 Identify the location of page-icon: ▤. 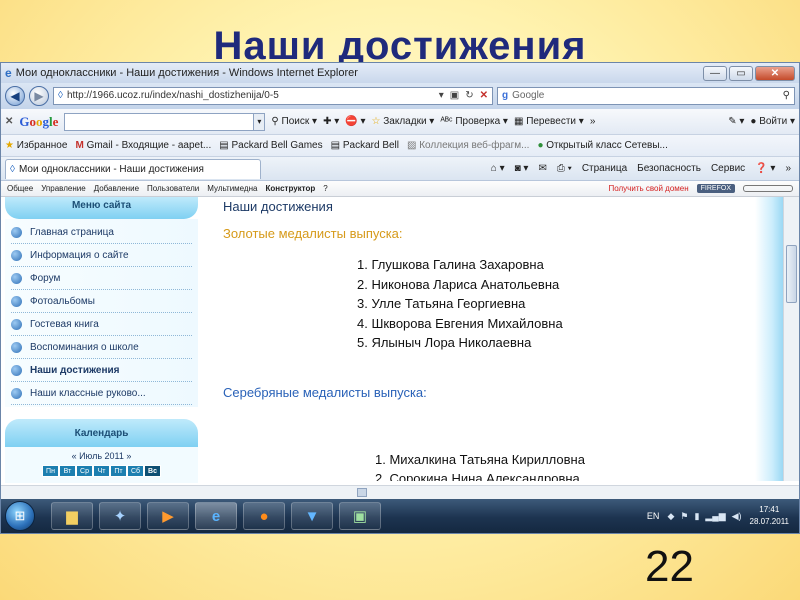
(335, 145).